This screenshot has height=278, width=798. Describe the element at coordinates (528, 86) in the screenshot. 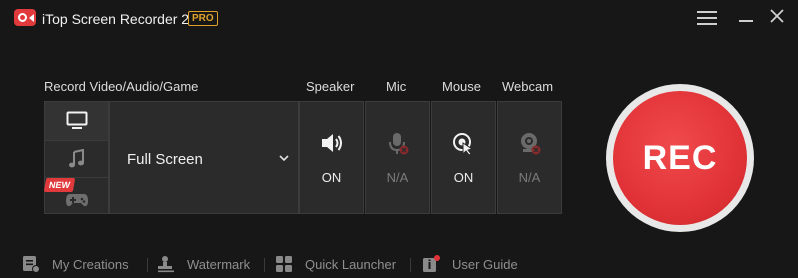

I see `webcam-label: Webcam` at that location.